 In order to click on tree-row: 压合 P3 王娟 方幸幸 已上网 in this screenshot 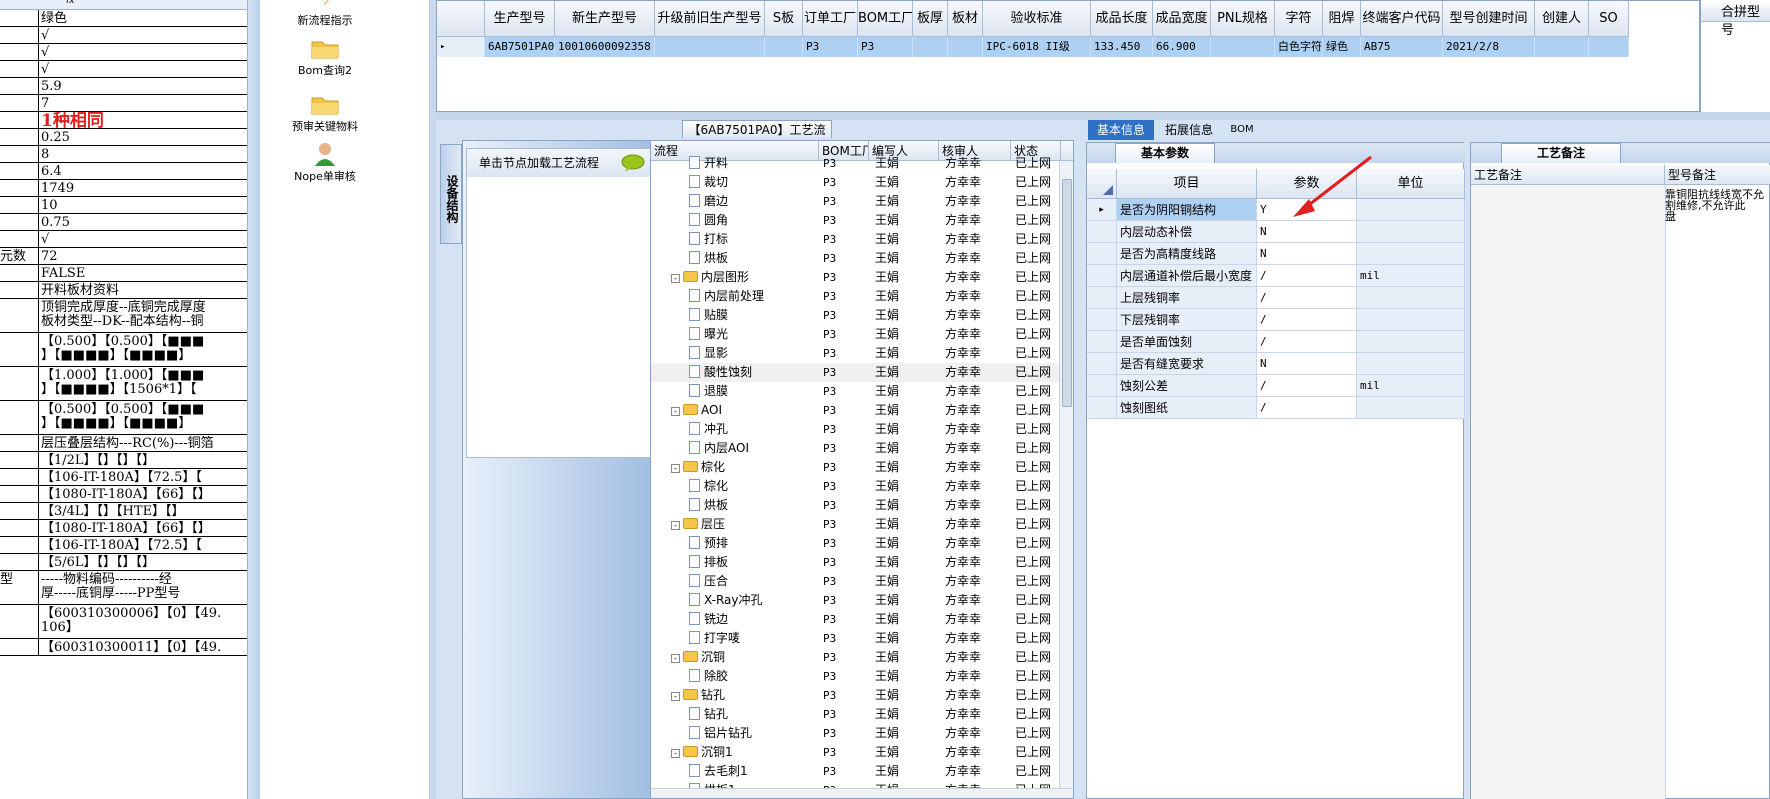, I will do `click(856, 581)`.